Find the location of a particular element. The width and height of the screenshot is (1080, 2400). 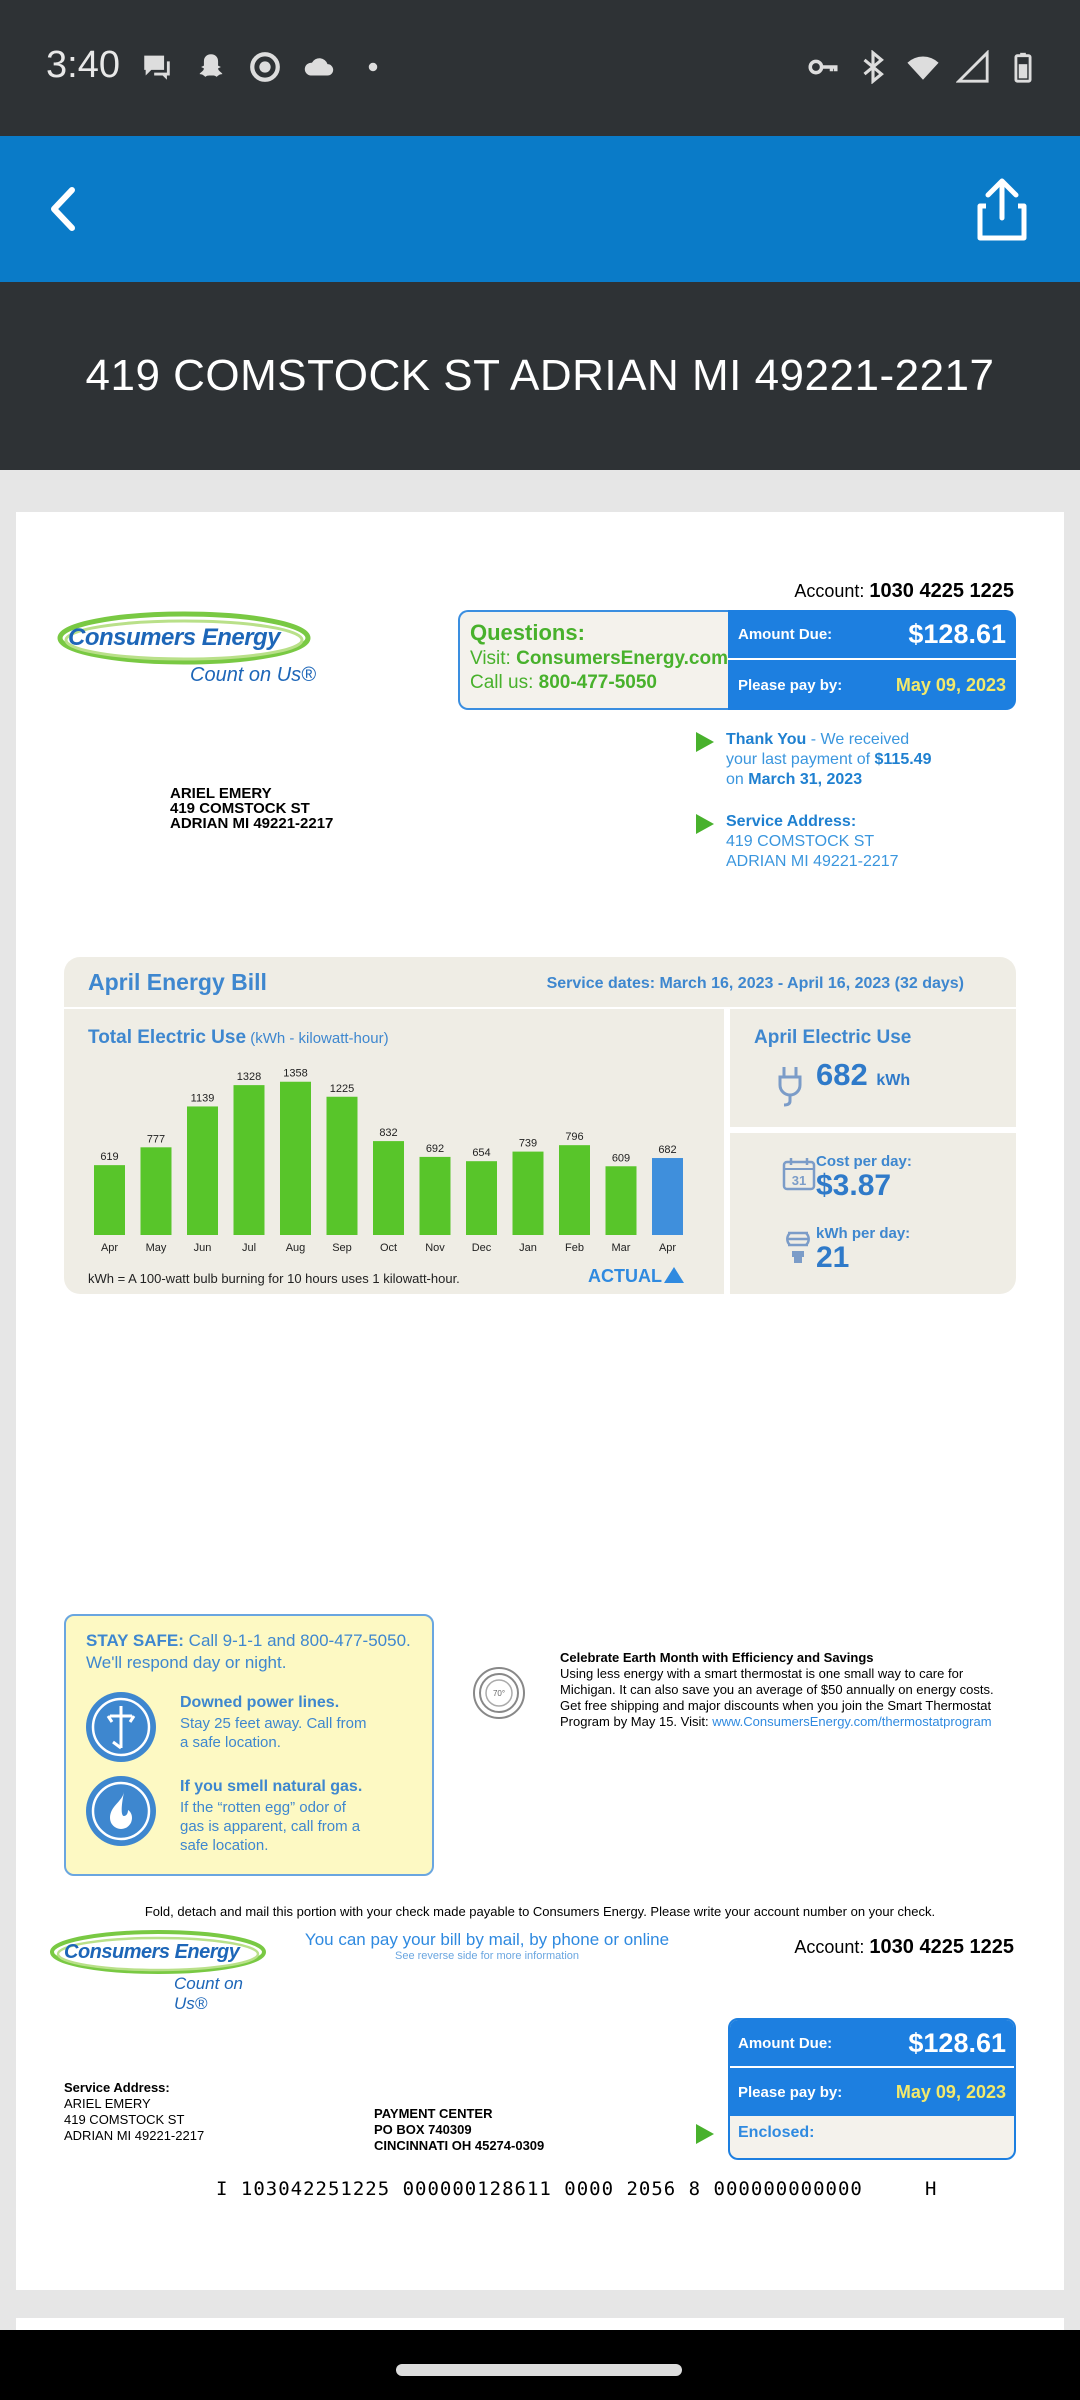

account-number: Account: 1030 4225 1225 is located at coordinates (904, 591).